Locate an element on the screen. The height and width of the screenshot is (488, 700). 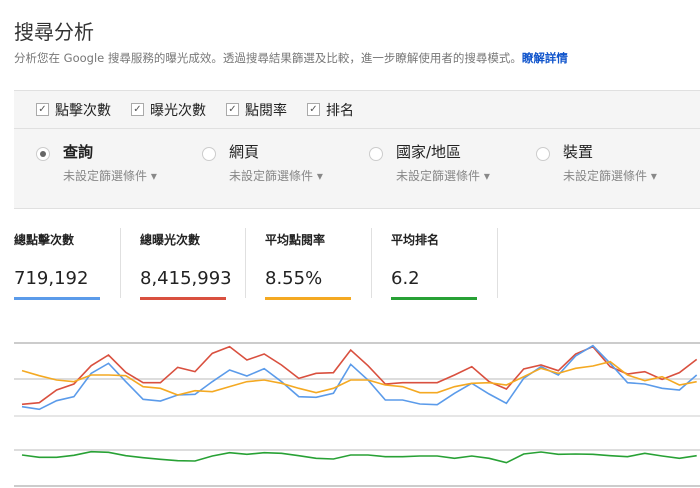
radio-label: 國家/地區 is located at coordinates (429, 152).